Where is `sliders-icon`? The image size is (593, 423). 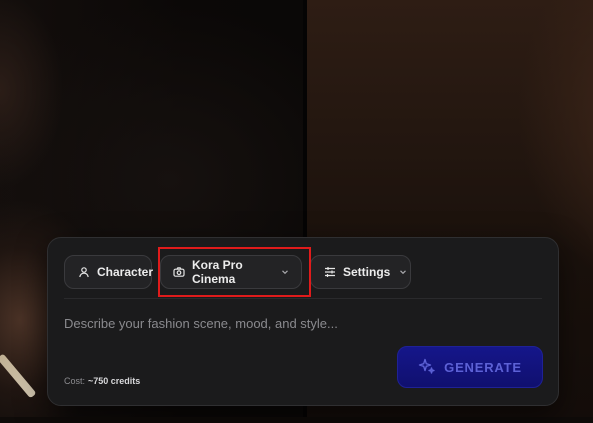
sliders-icon is located at coordinates (330, 272).